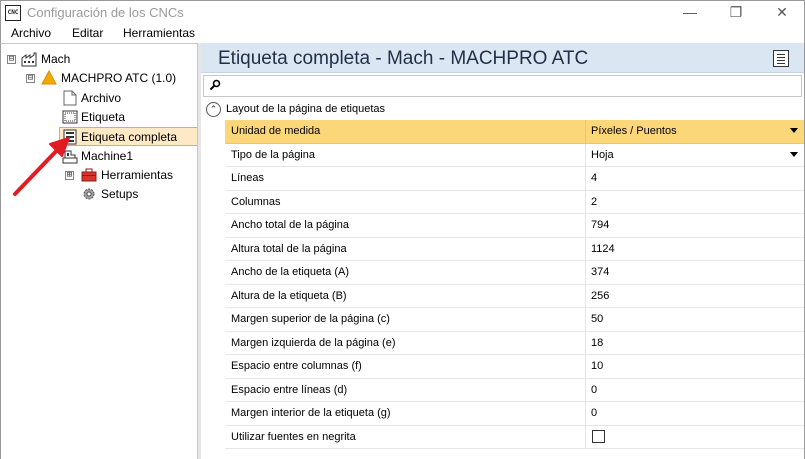  I want to click on property-name: Margen superior de la página (c), so click(310, 319).